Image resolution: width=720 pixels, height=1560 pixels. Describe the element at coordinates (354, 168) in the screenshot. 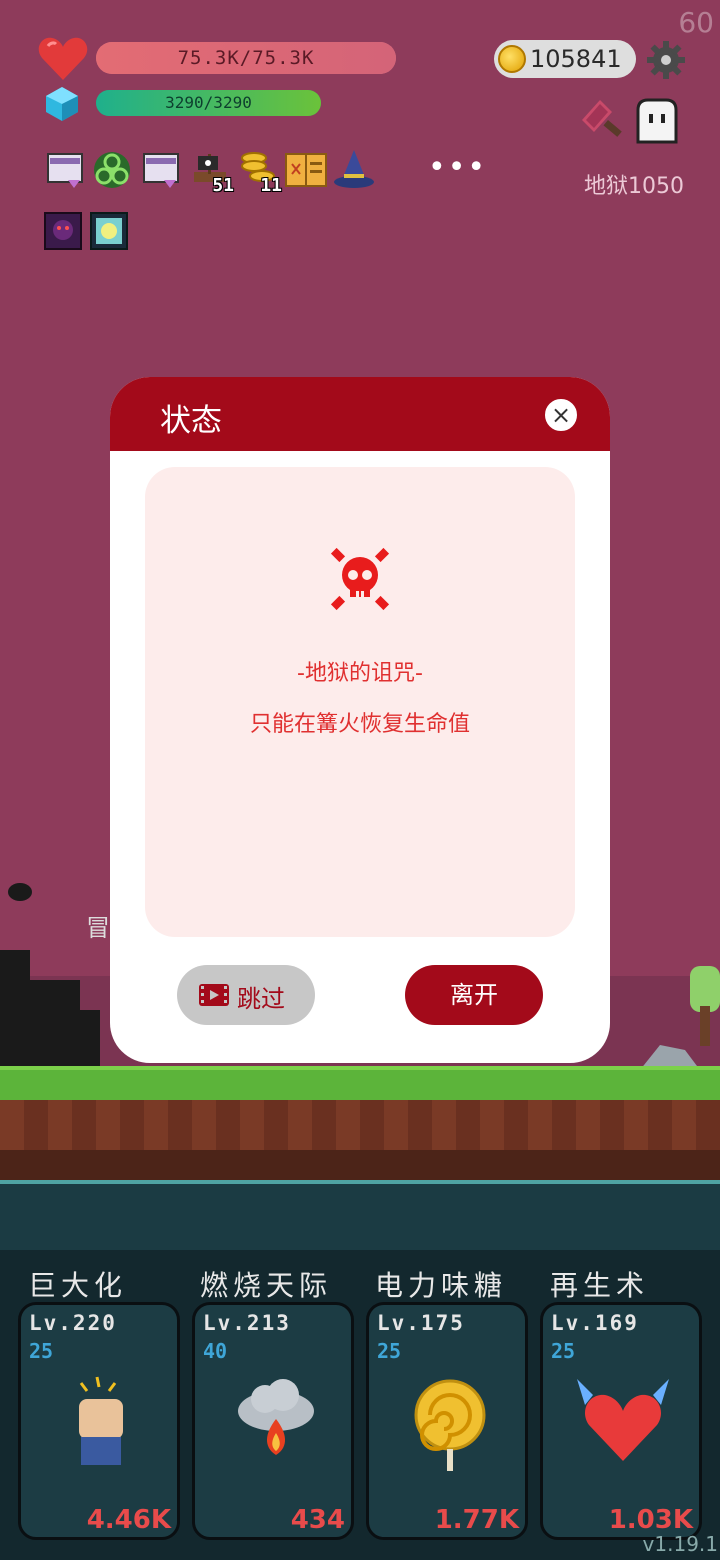

I see `buff-wizard-hat-icon` at that location.